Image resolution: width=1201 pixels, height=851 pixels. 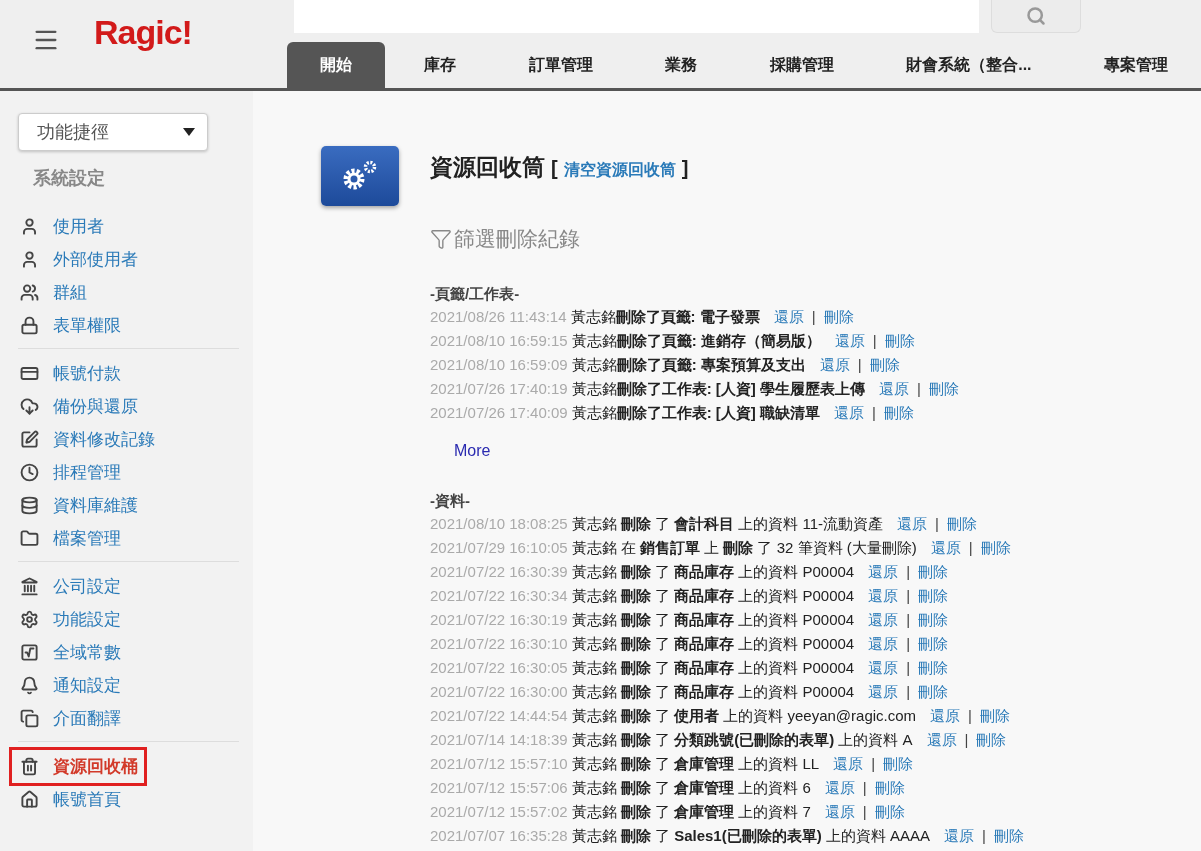 I want to click on timestamp: 2021/08/10 16:59:09, so click(x=499, y=365).